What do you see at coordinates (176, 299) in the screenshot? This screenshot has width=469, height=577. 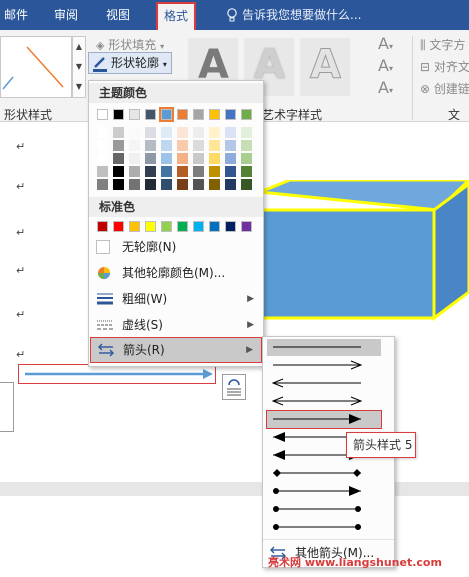 I see `weight-item: 粗细(W) ▶` at bounding box center [176, 299].